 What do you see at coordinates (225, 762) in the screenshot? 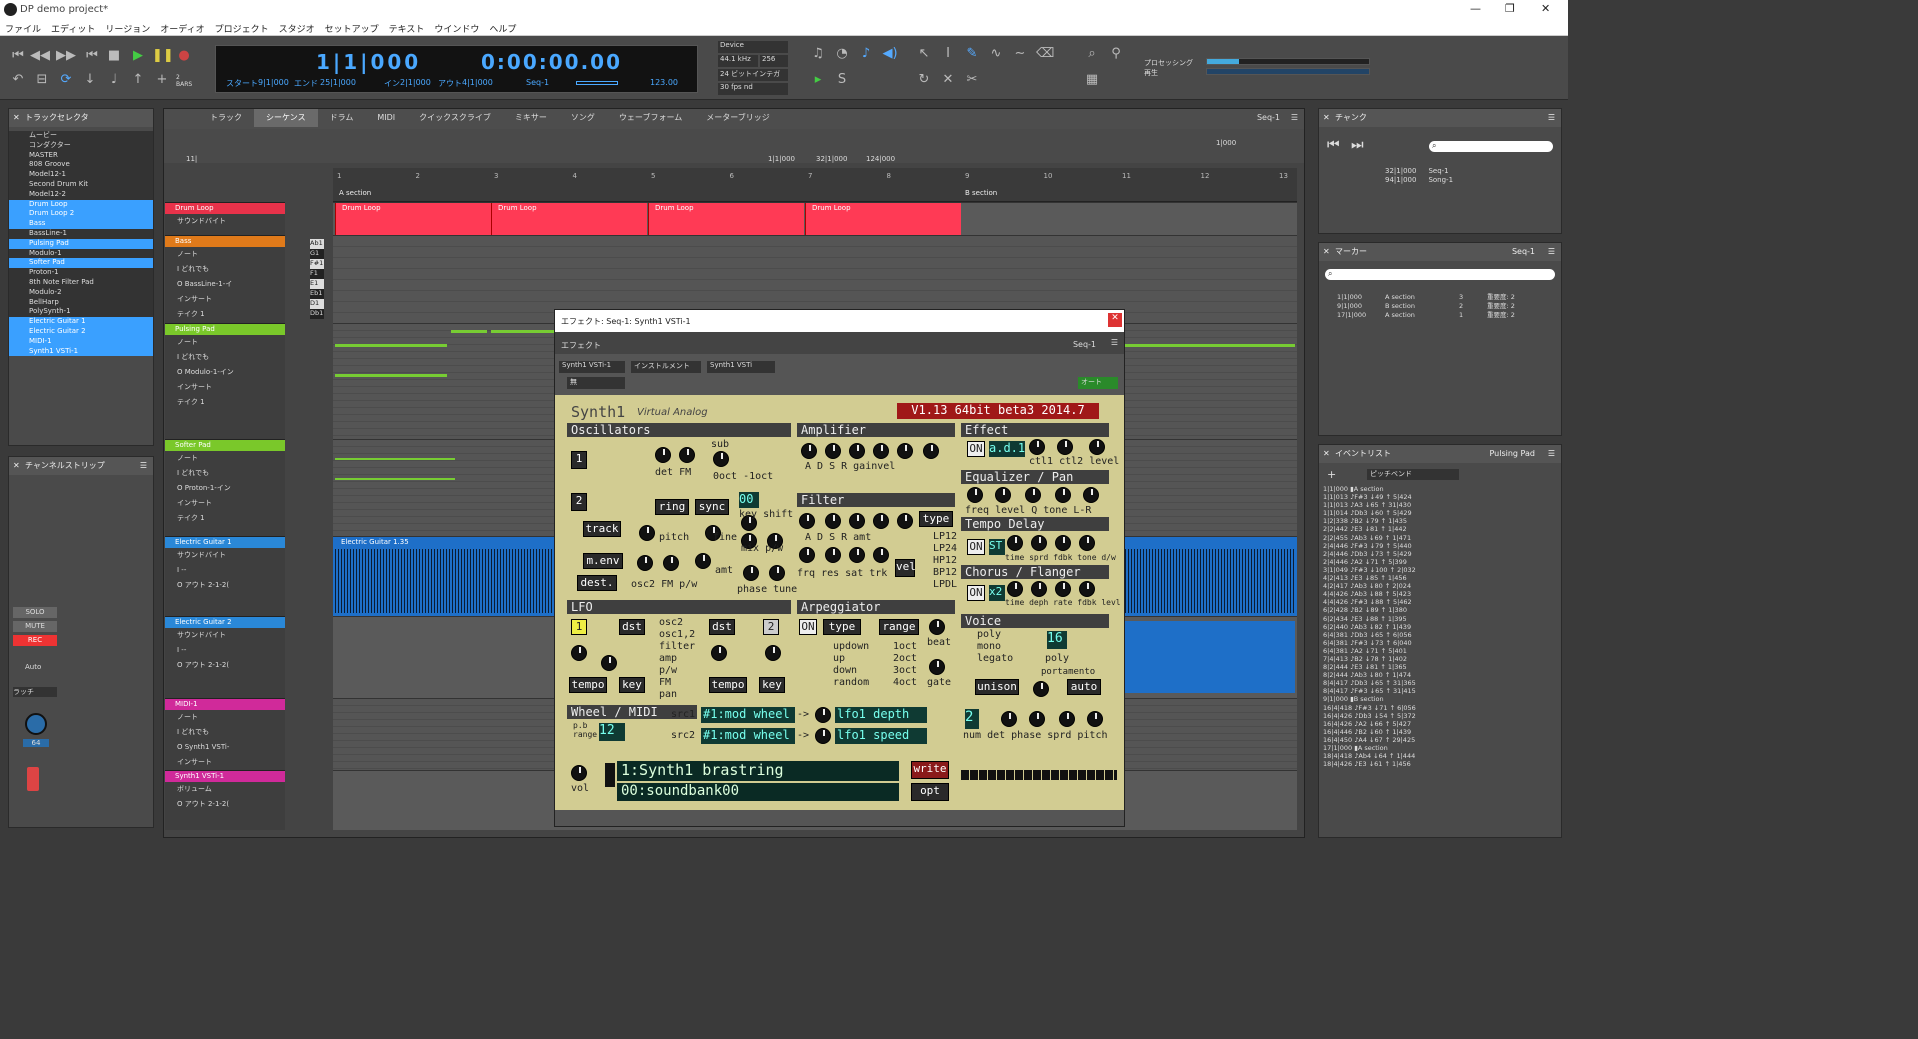
I see `track-setting: インサート` at bounding box center [225, 762].